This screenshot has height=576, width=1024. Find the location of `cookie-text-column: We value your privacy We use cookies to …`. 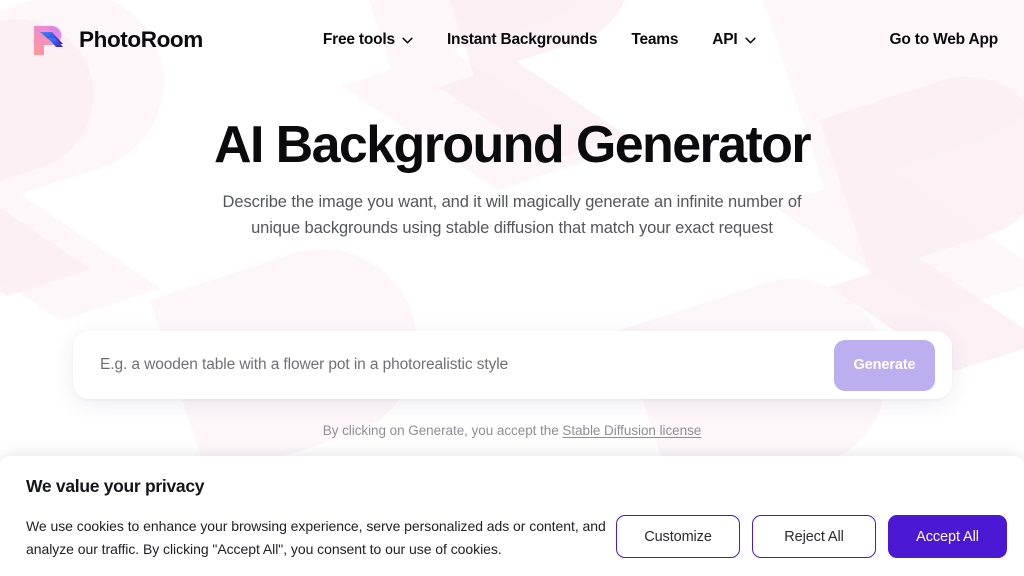

cookie-text-column: We value your privacy We use cookies to … is located at coordinates (321, 517).